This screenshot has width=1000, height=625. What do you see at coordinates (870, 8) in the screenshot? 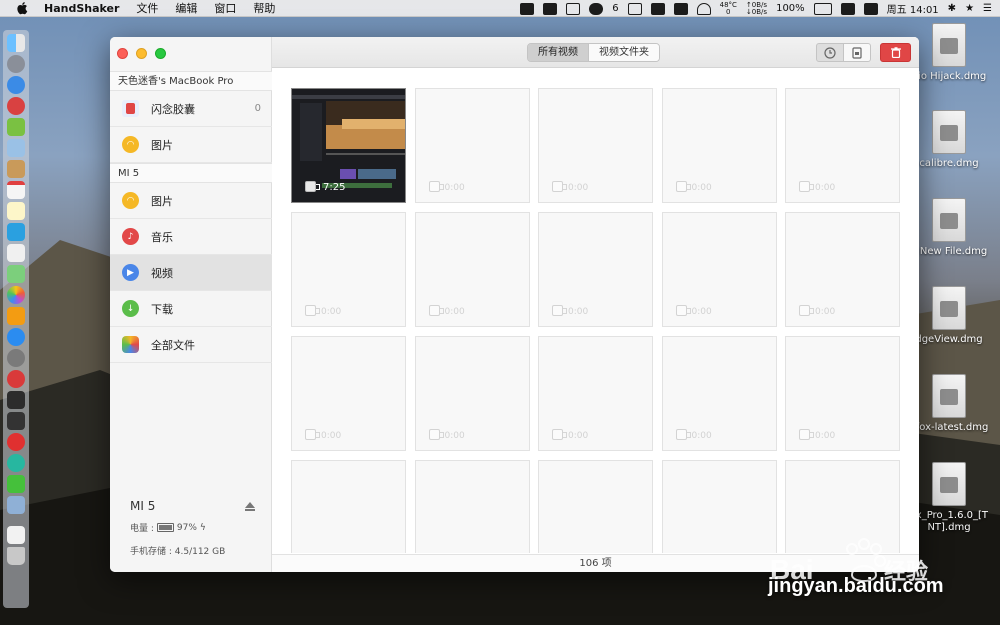
I see `screen-icon` at bounding box center [870, 8].